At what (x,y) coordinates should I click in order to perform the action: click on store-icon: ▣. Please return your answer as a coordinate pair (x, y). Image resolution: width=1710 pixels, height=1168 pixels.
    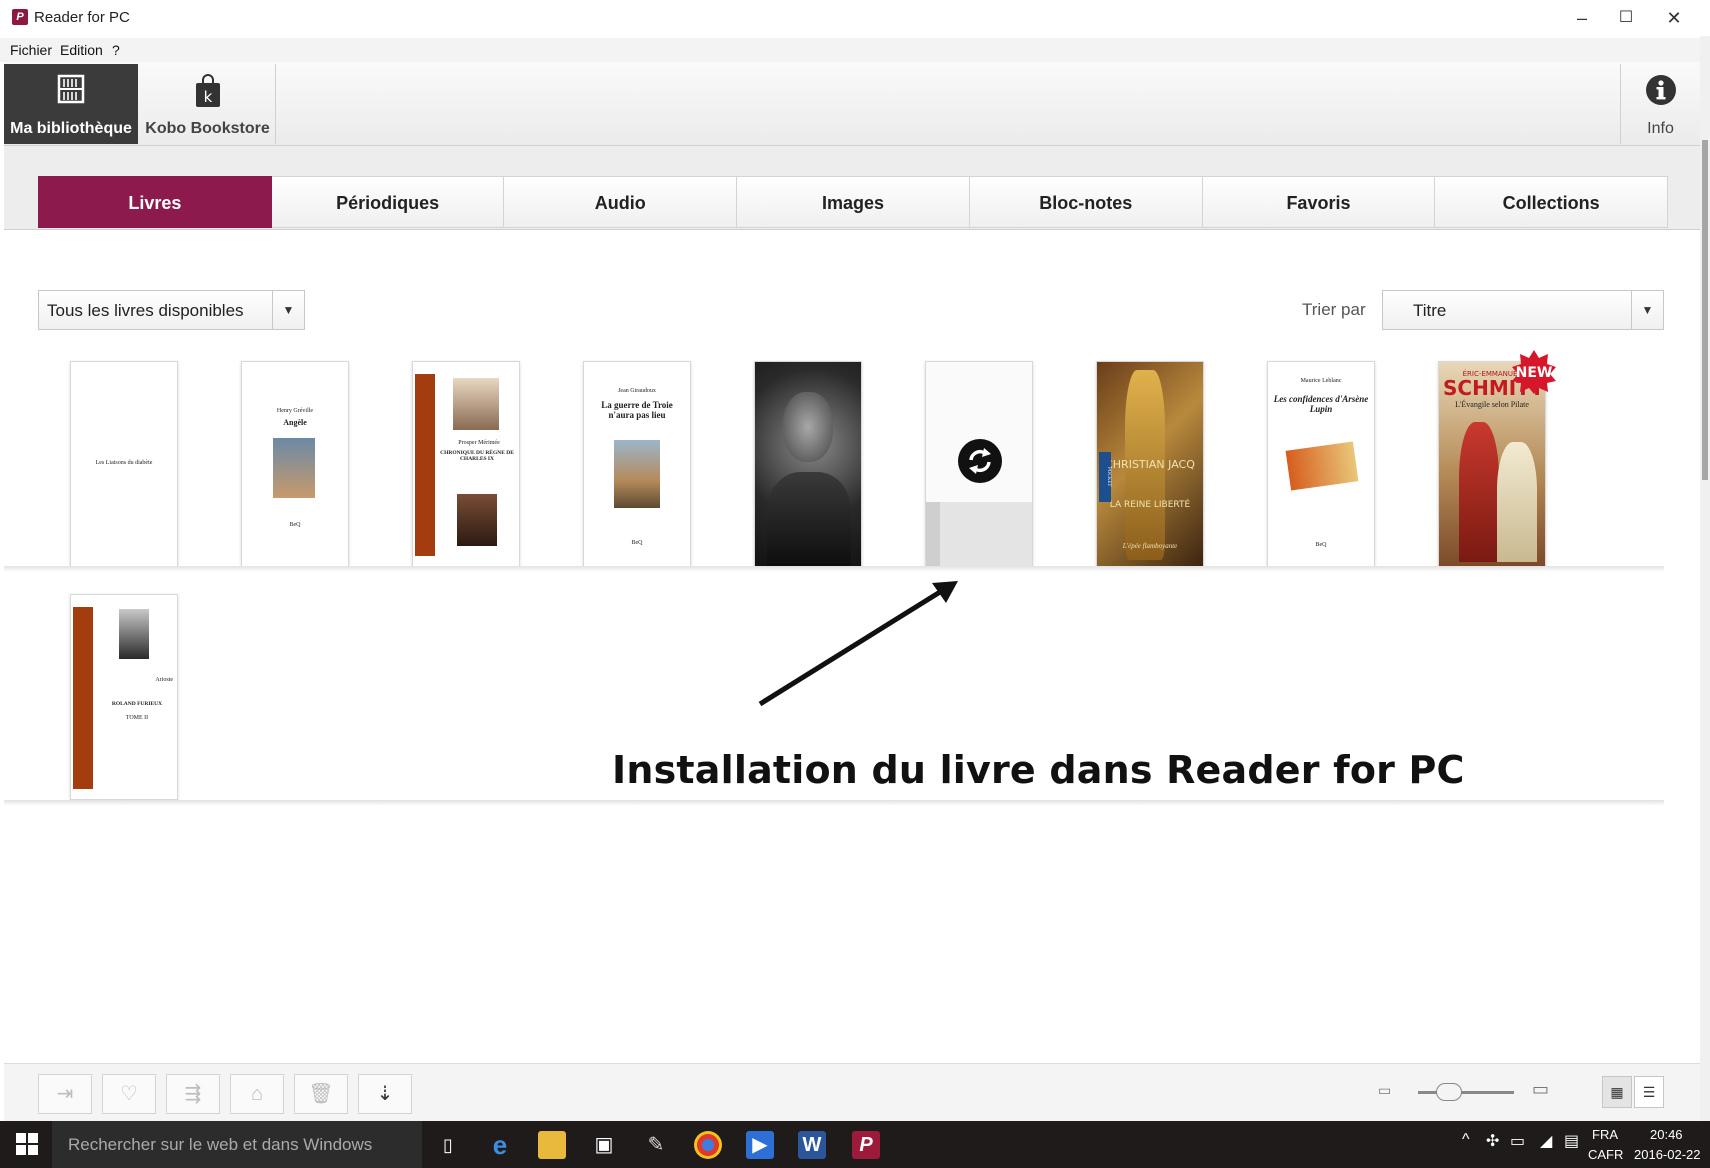
    Looking at the image, I should click on (604, 1145).